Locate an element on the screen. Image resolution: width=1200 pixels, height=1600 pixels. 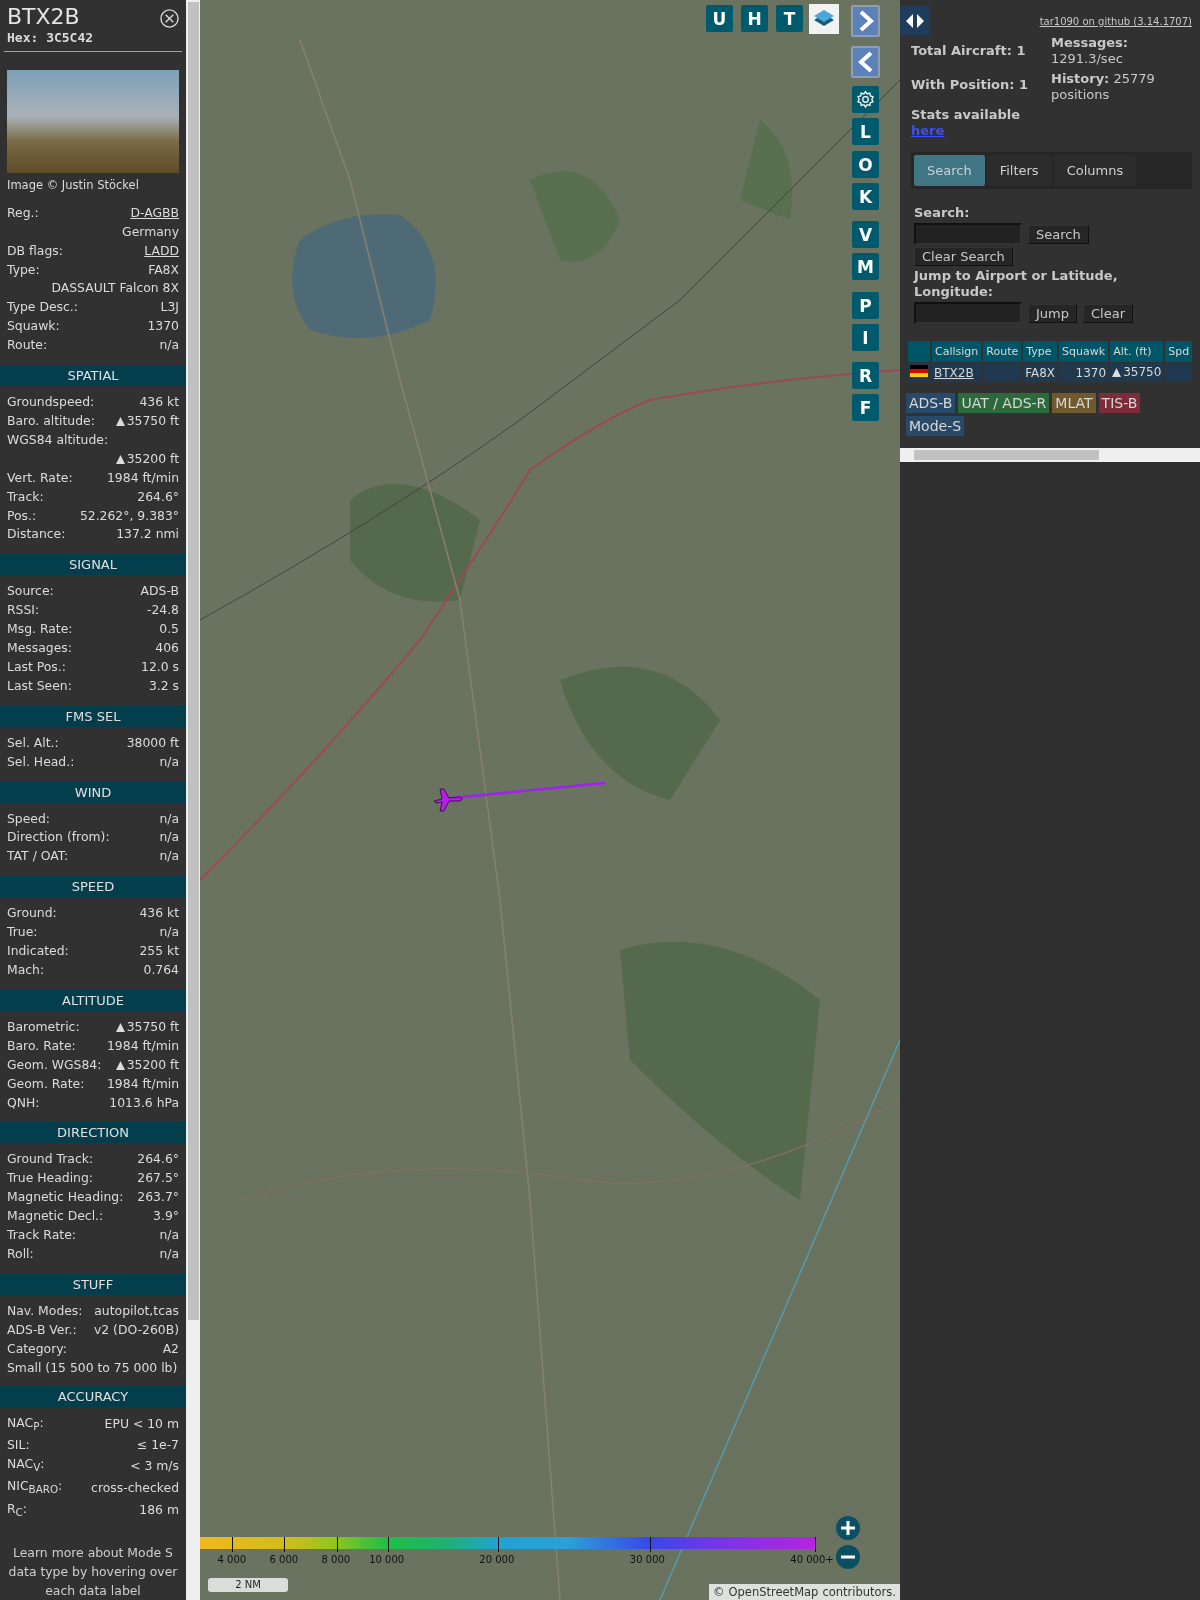
field-link: D-AGBB is located at coordinates (154, 213).